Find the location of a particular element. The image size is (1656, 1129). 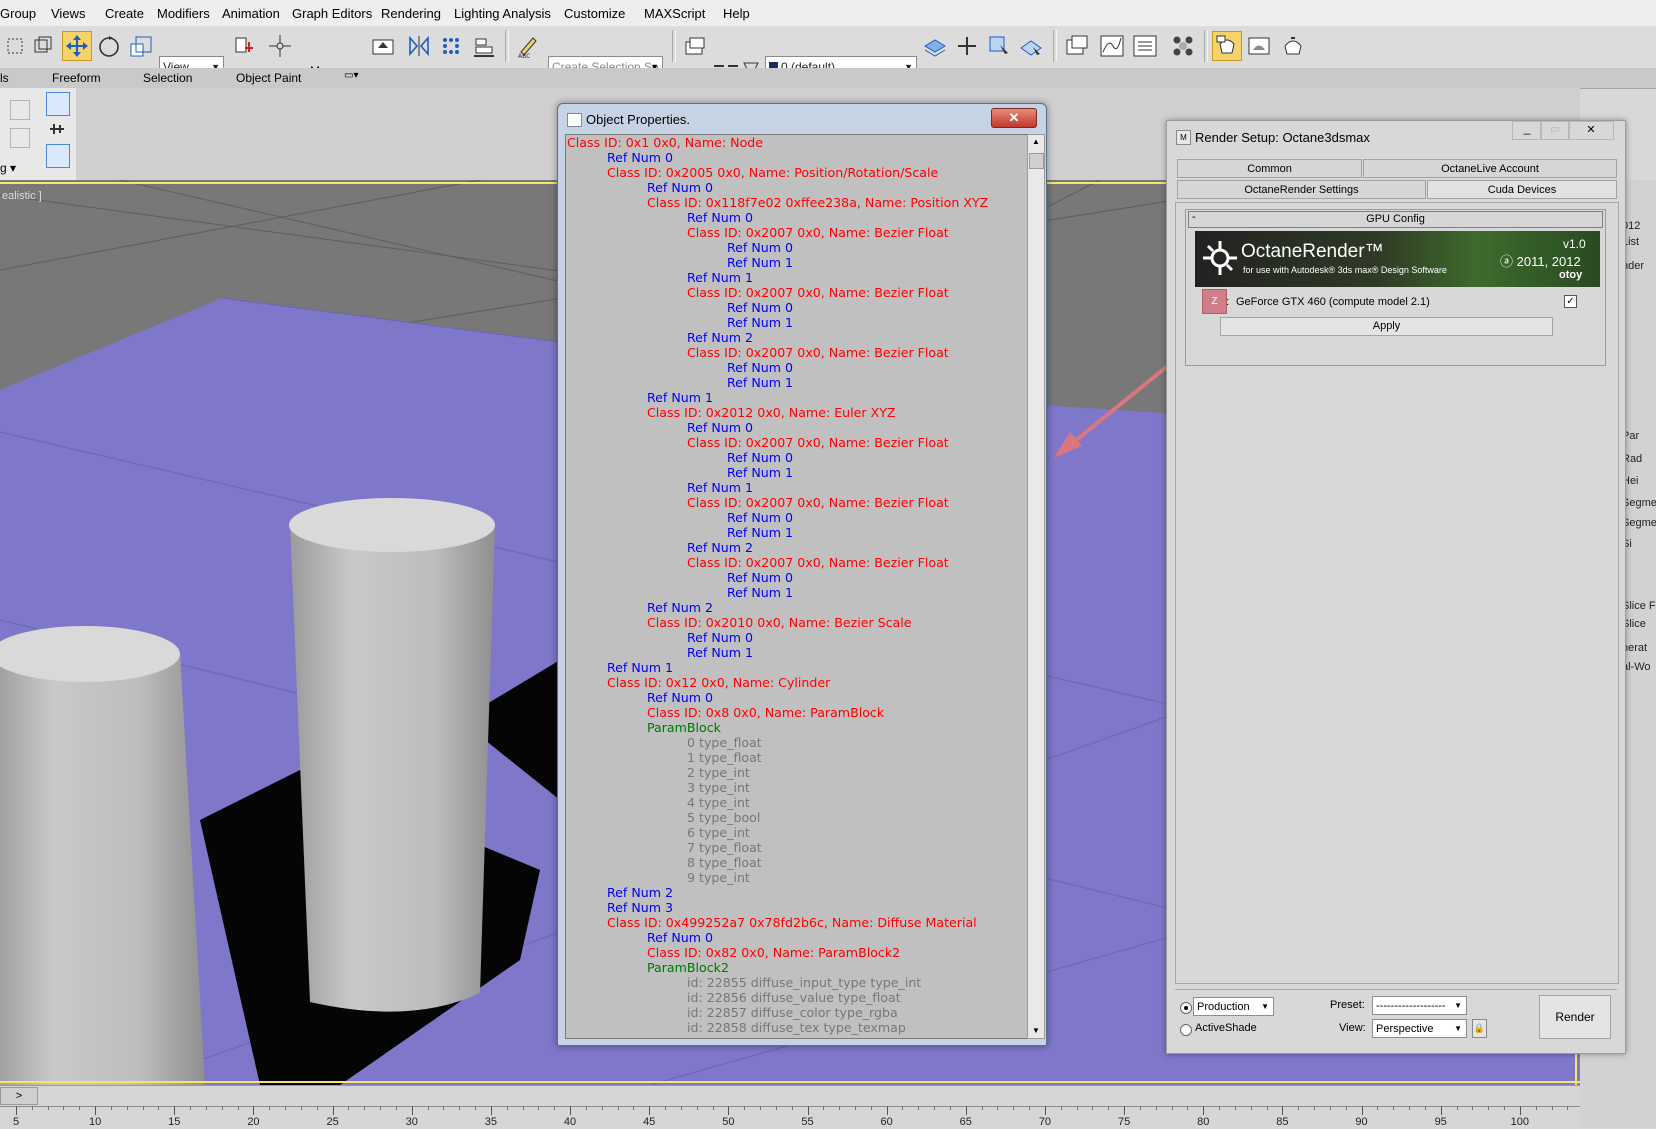

material-editor-icon is located at coordinates (1183, 46).